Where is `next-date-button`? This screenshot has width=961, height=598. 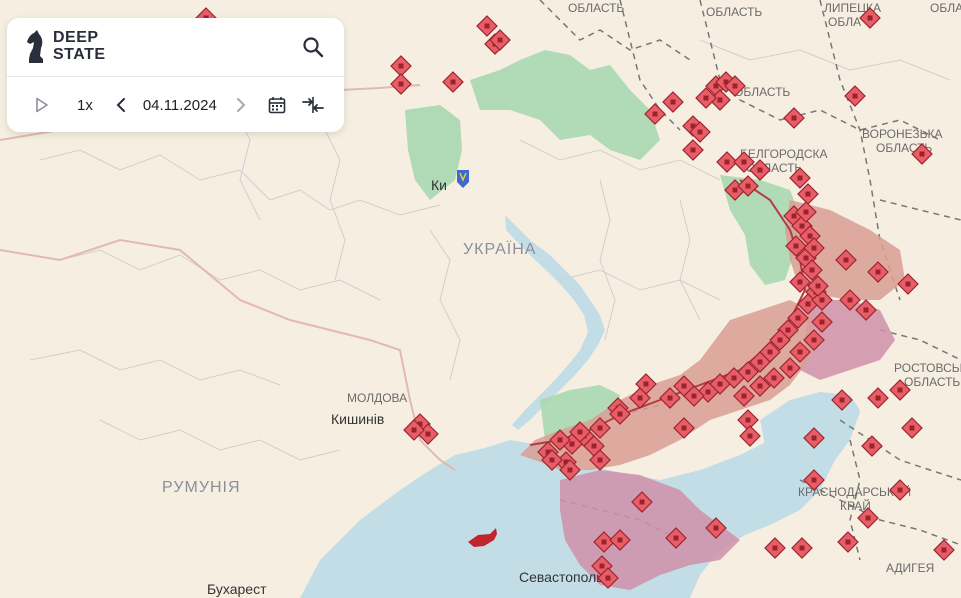 next-date-button is located at coordinates (241, 105).